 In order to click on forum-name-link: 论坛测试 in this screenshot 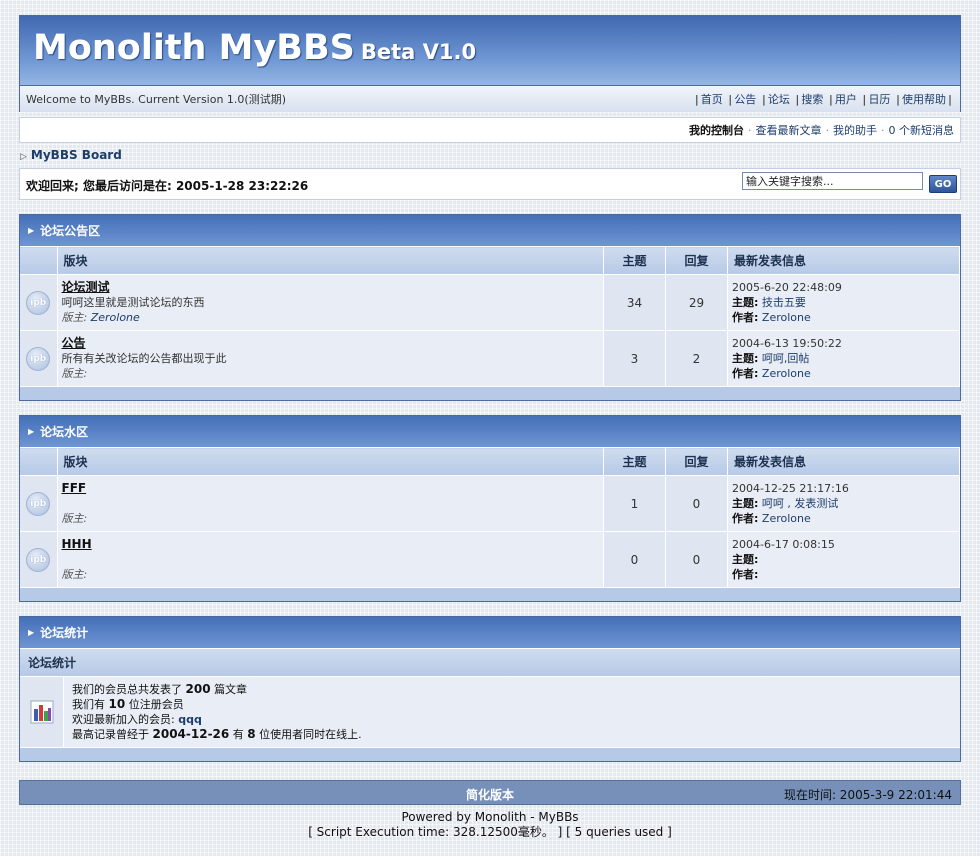, I will do `click(86, 287)`.